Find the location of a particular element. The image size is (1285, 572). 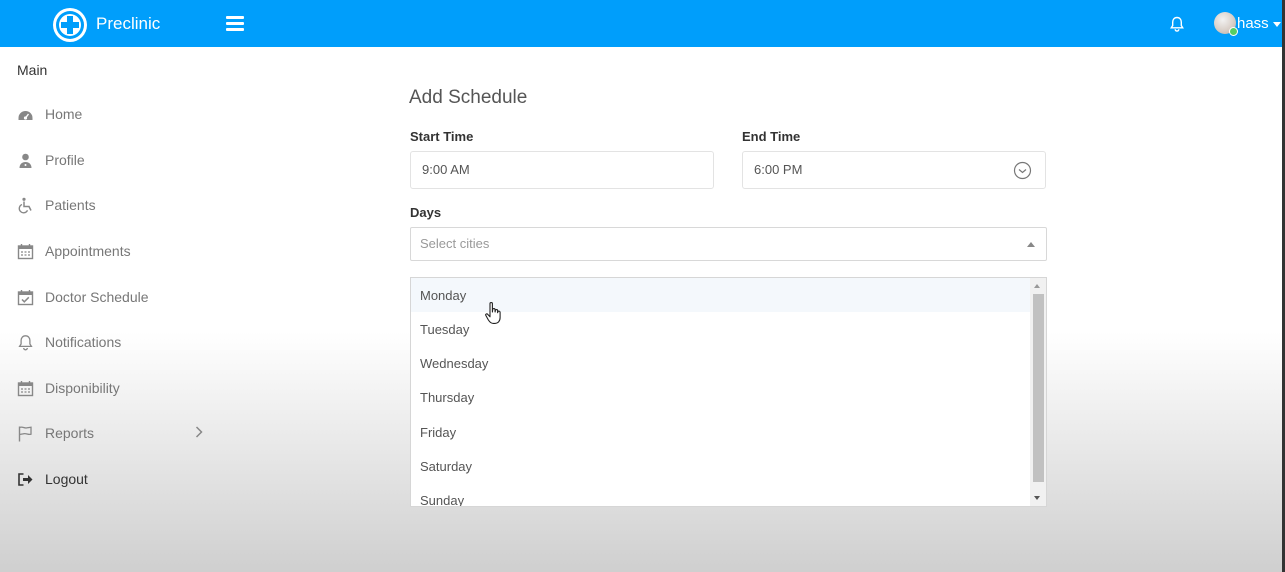

scrollbar-thumb is located at coordinates (1038, 388).